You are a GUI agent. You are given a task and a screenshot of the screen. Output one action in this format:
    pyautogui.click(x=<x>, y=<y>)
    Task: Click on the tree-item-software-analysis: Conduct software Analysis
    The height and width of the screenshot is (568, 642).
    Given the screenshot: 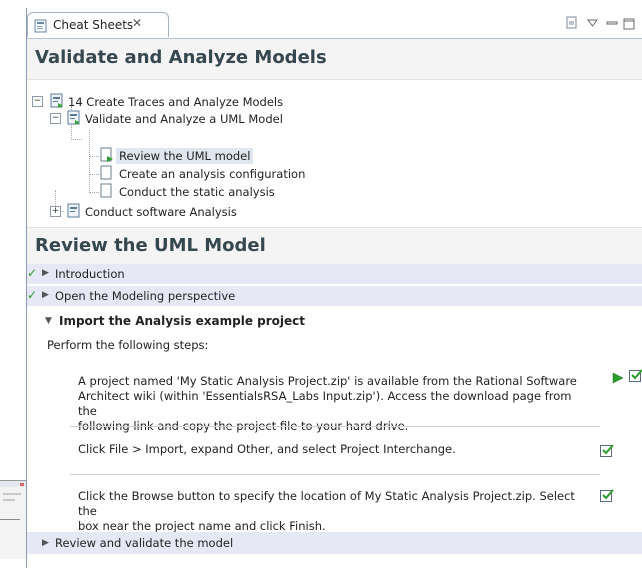 What is the action you would take?
    pyautogui.click(x=161, y=212)
    